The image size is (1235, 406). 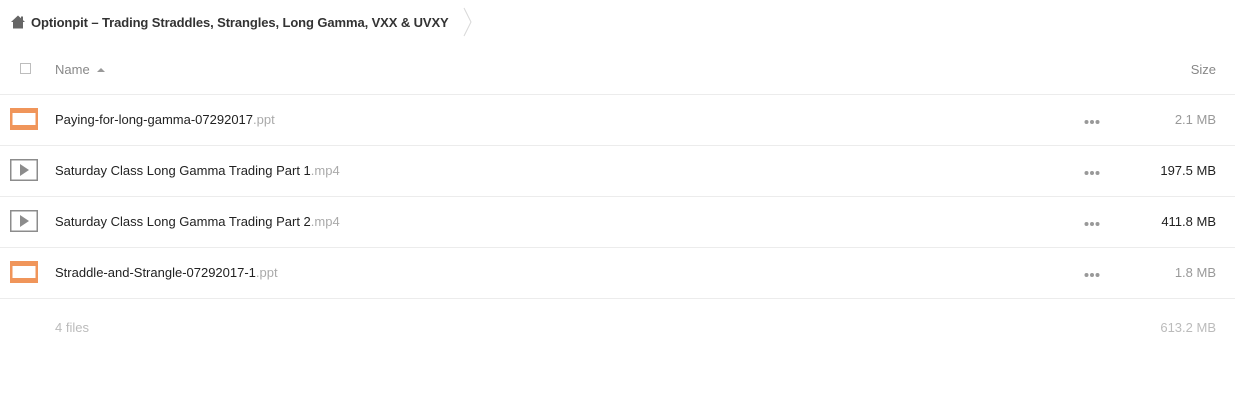 I want to click on file-basename: Saturday Class Long Gamma Trading Part 1, so click(x=183, y=170).